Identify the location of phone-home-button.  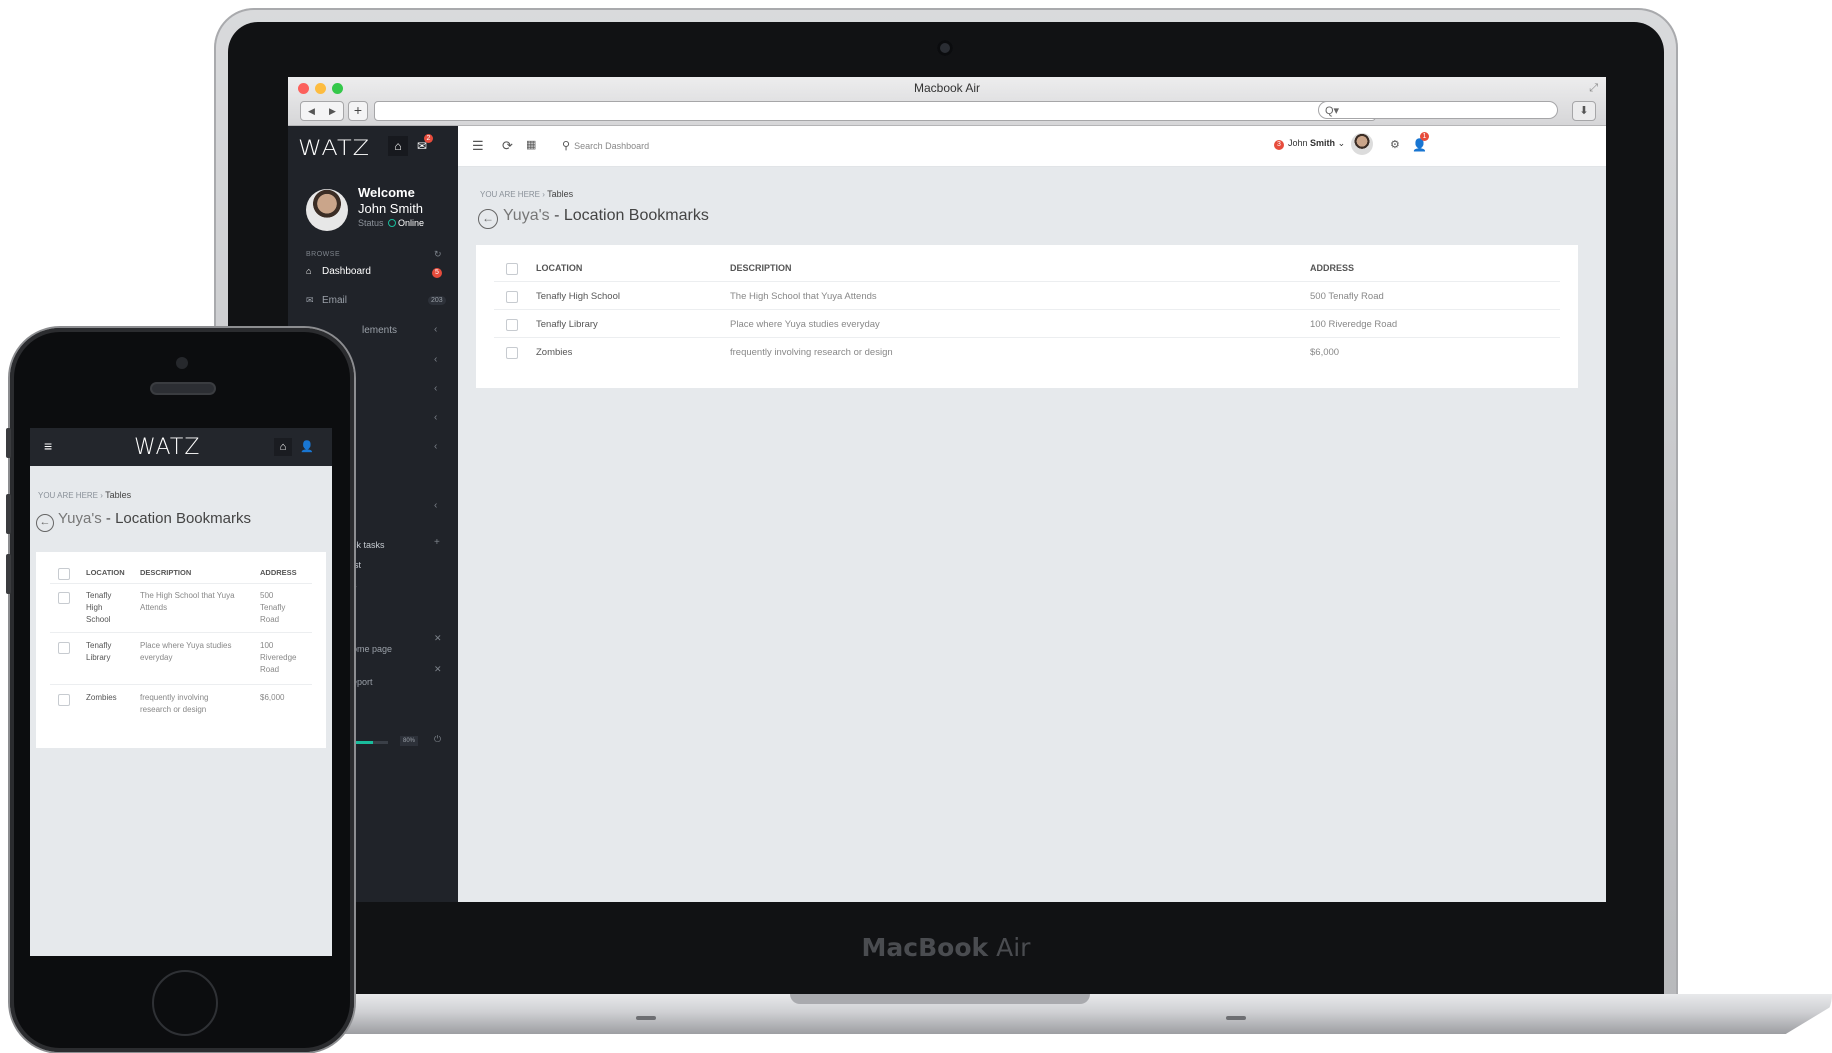
(185, 1003).